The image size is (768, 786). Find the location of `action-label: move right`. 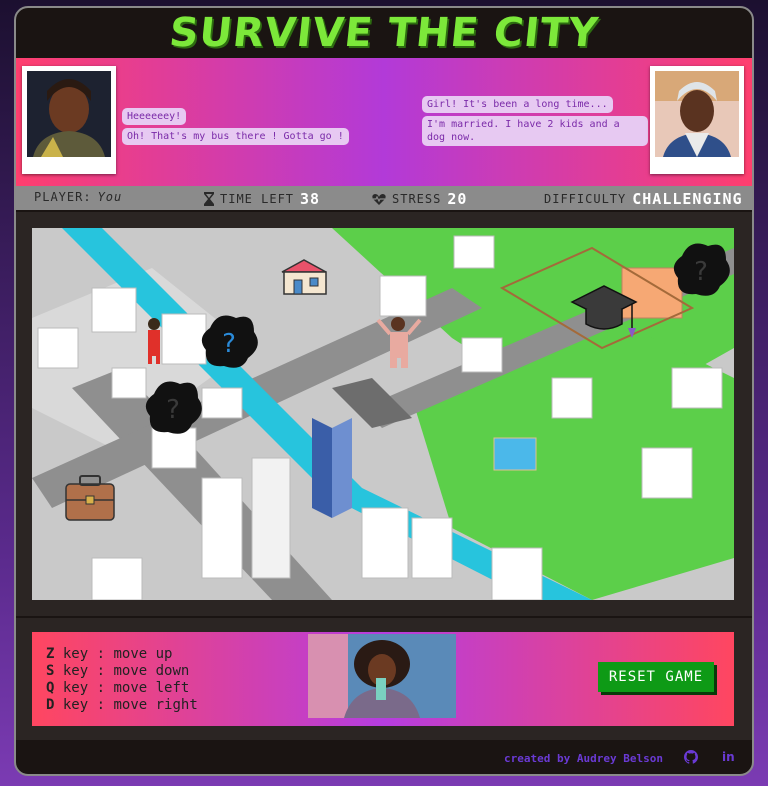

action-label: move right is located at coordinates (155, 705).